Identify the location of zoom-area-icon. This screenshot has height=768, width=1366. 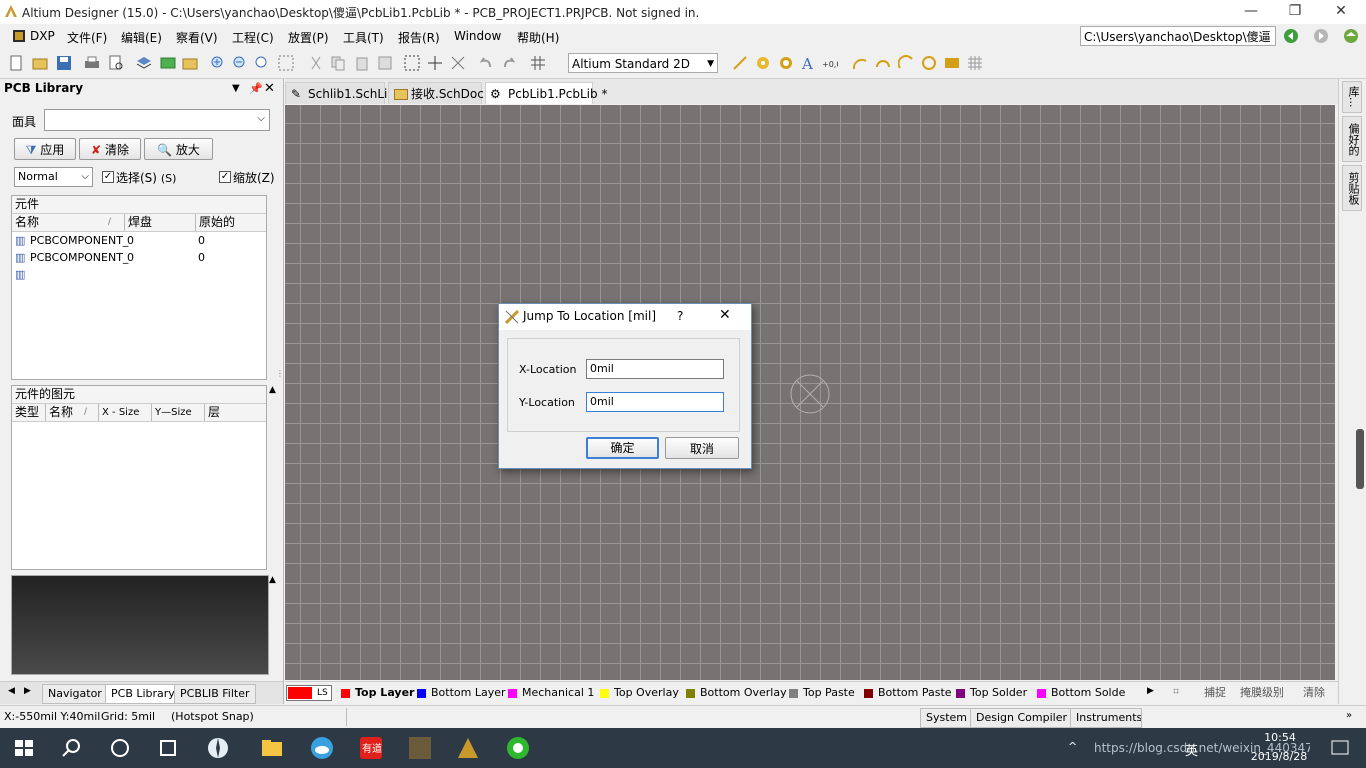
(286, 63).